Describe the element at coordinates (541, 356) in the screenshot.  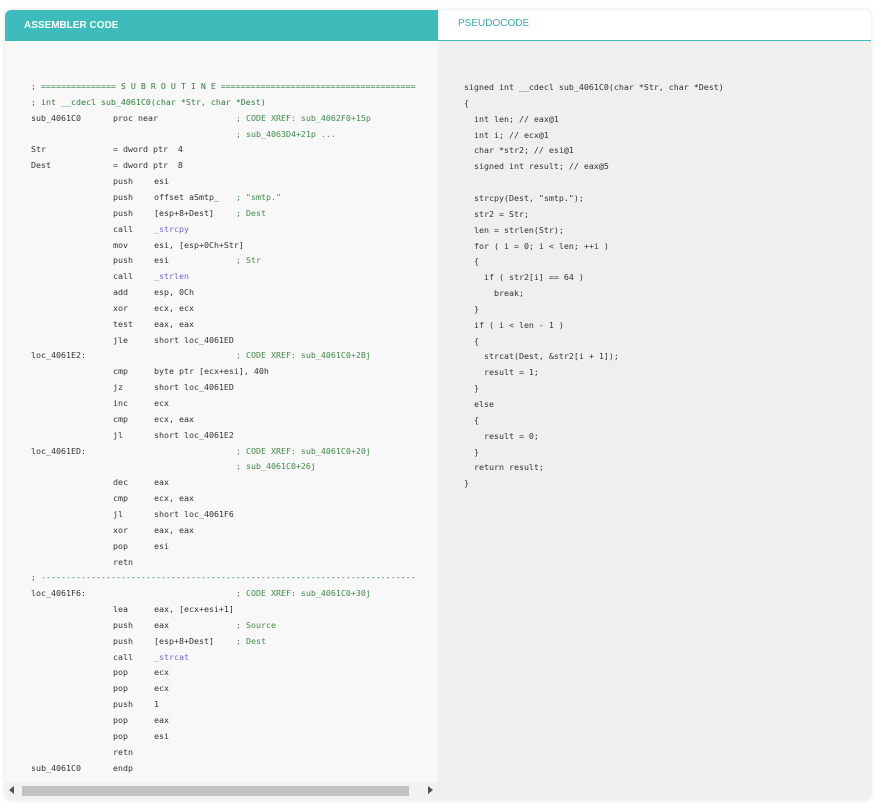
I see `pseudocode-line: strcat(Dest, &str2[i + 1]);` at that location.